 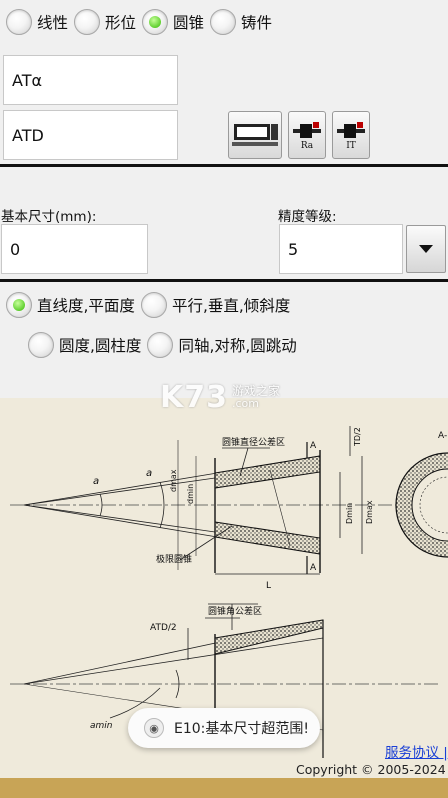 I want to click on basic-size-label: 基本尺寸(mm):, so click(x=49, y=217).